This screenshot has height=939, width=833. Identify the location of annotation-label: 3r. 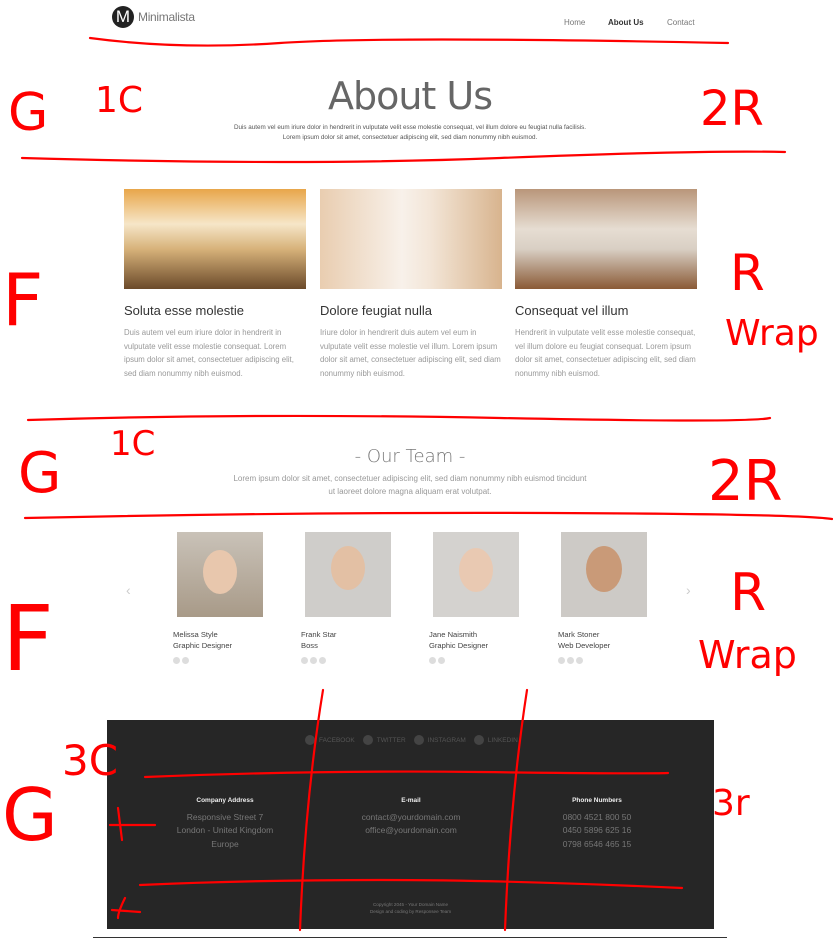
(731, 803).